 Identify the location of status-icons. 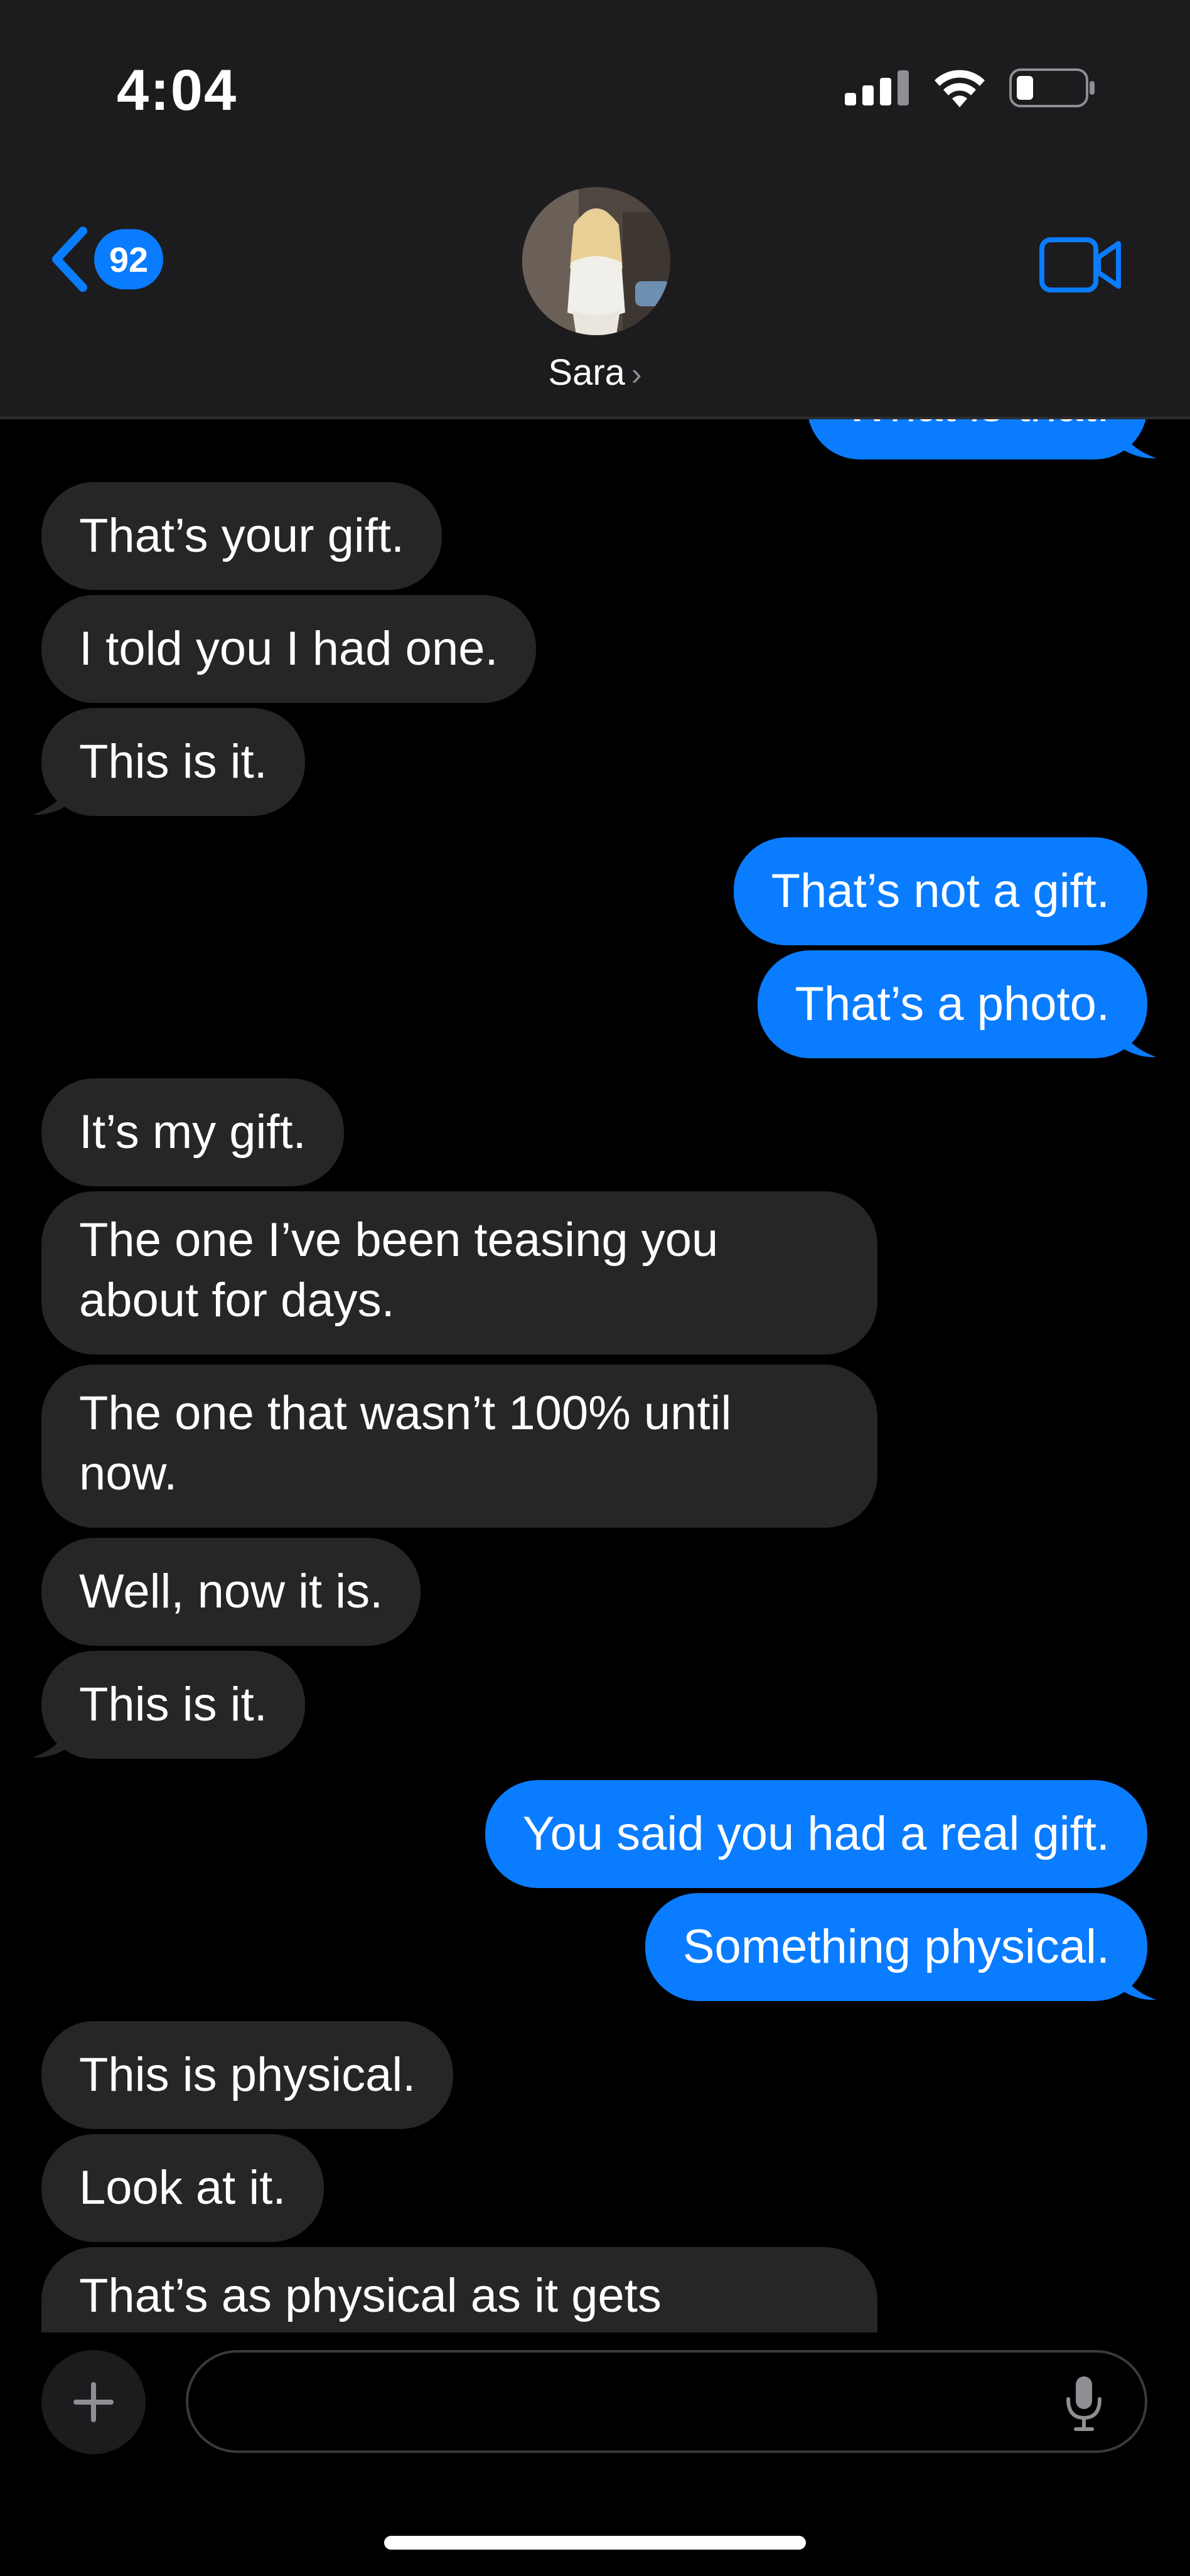
(970, 88).